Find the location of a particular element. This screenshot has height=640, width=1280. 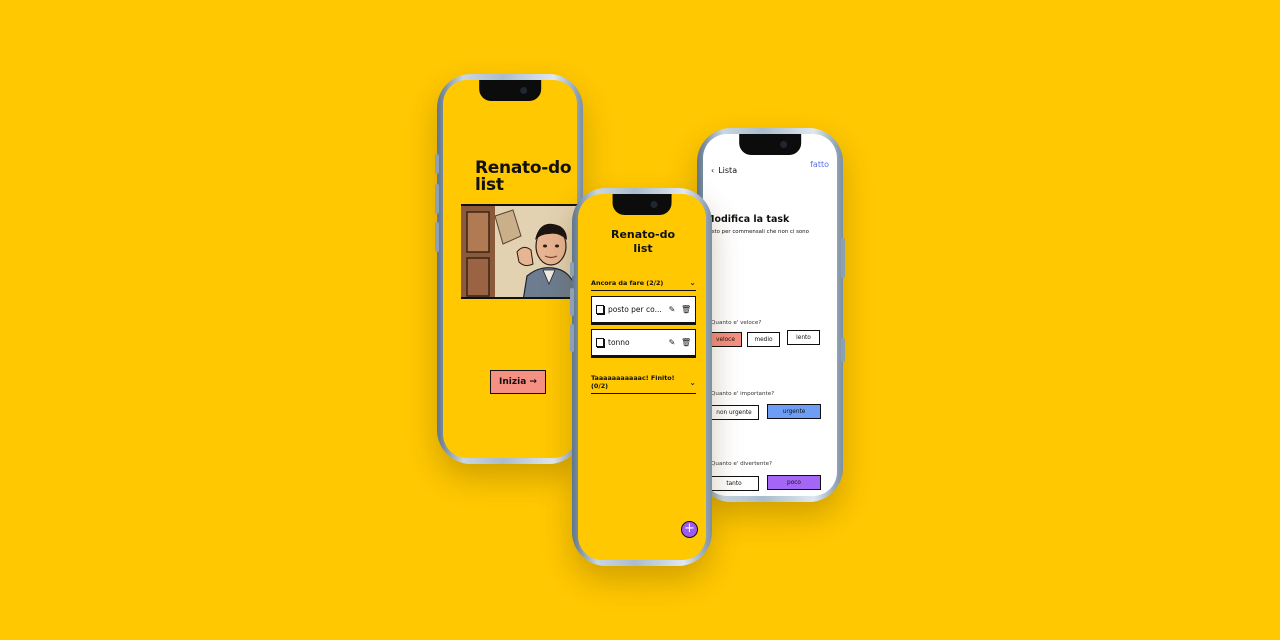

done-button: fatto is located at coordinates (819, 164).